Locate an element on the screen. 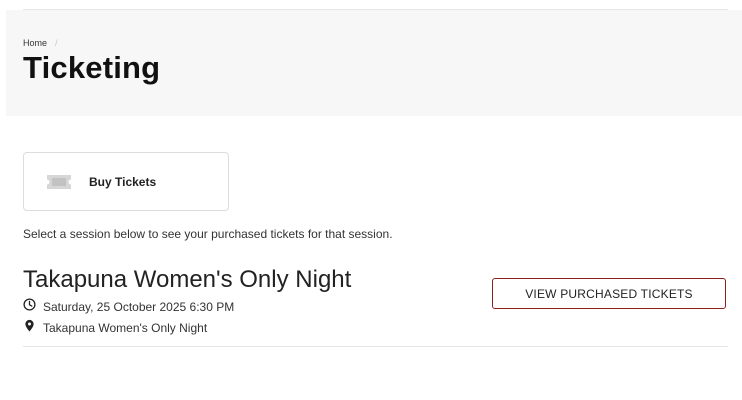  map-pin-icon is located at coordinates (29, 327).